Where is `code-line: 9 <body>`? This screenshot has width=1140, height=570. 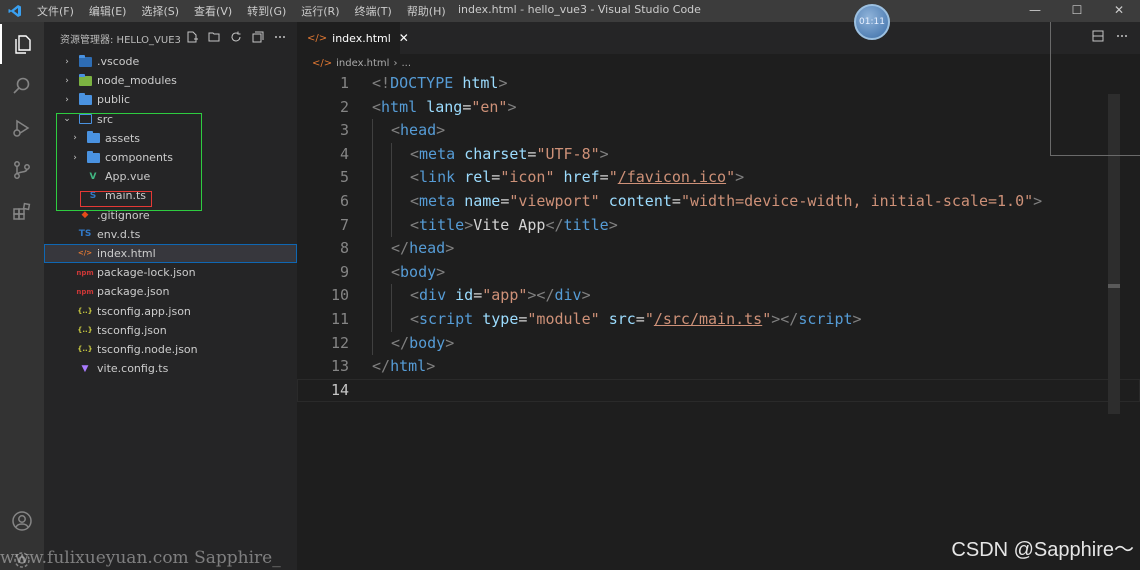 code-line: 9 <body> is located at coordinates (718, 272).